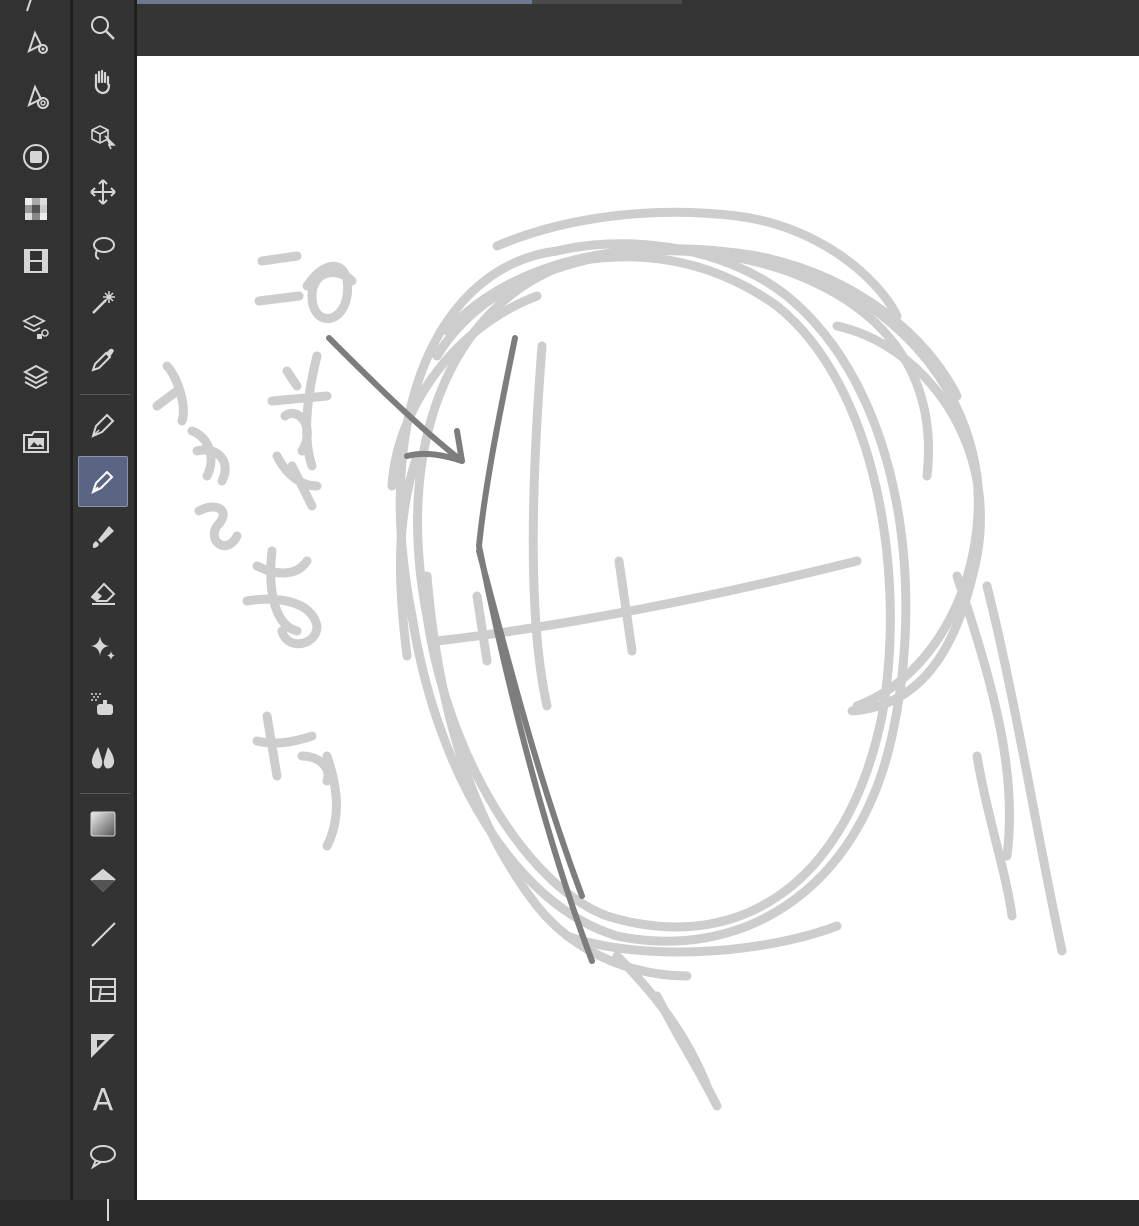  What do you see at coordinates (103, 934) in the screenshot?
I see `line-icon` at bounding box center [103, 934].